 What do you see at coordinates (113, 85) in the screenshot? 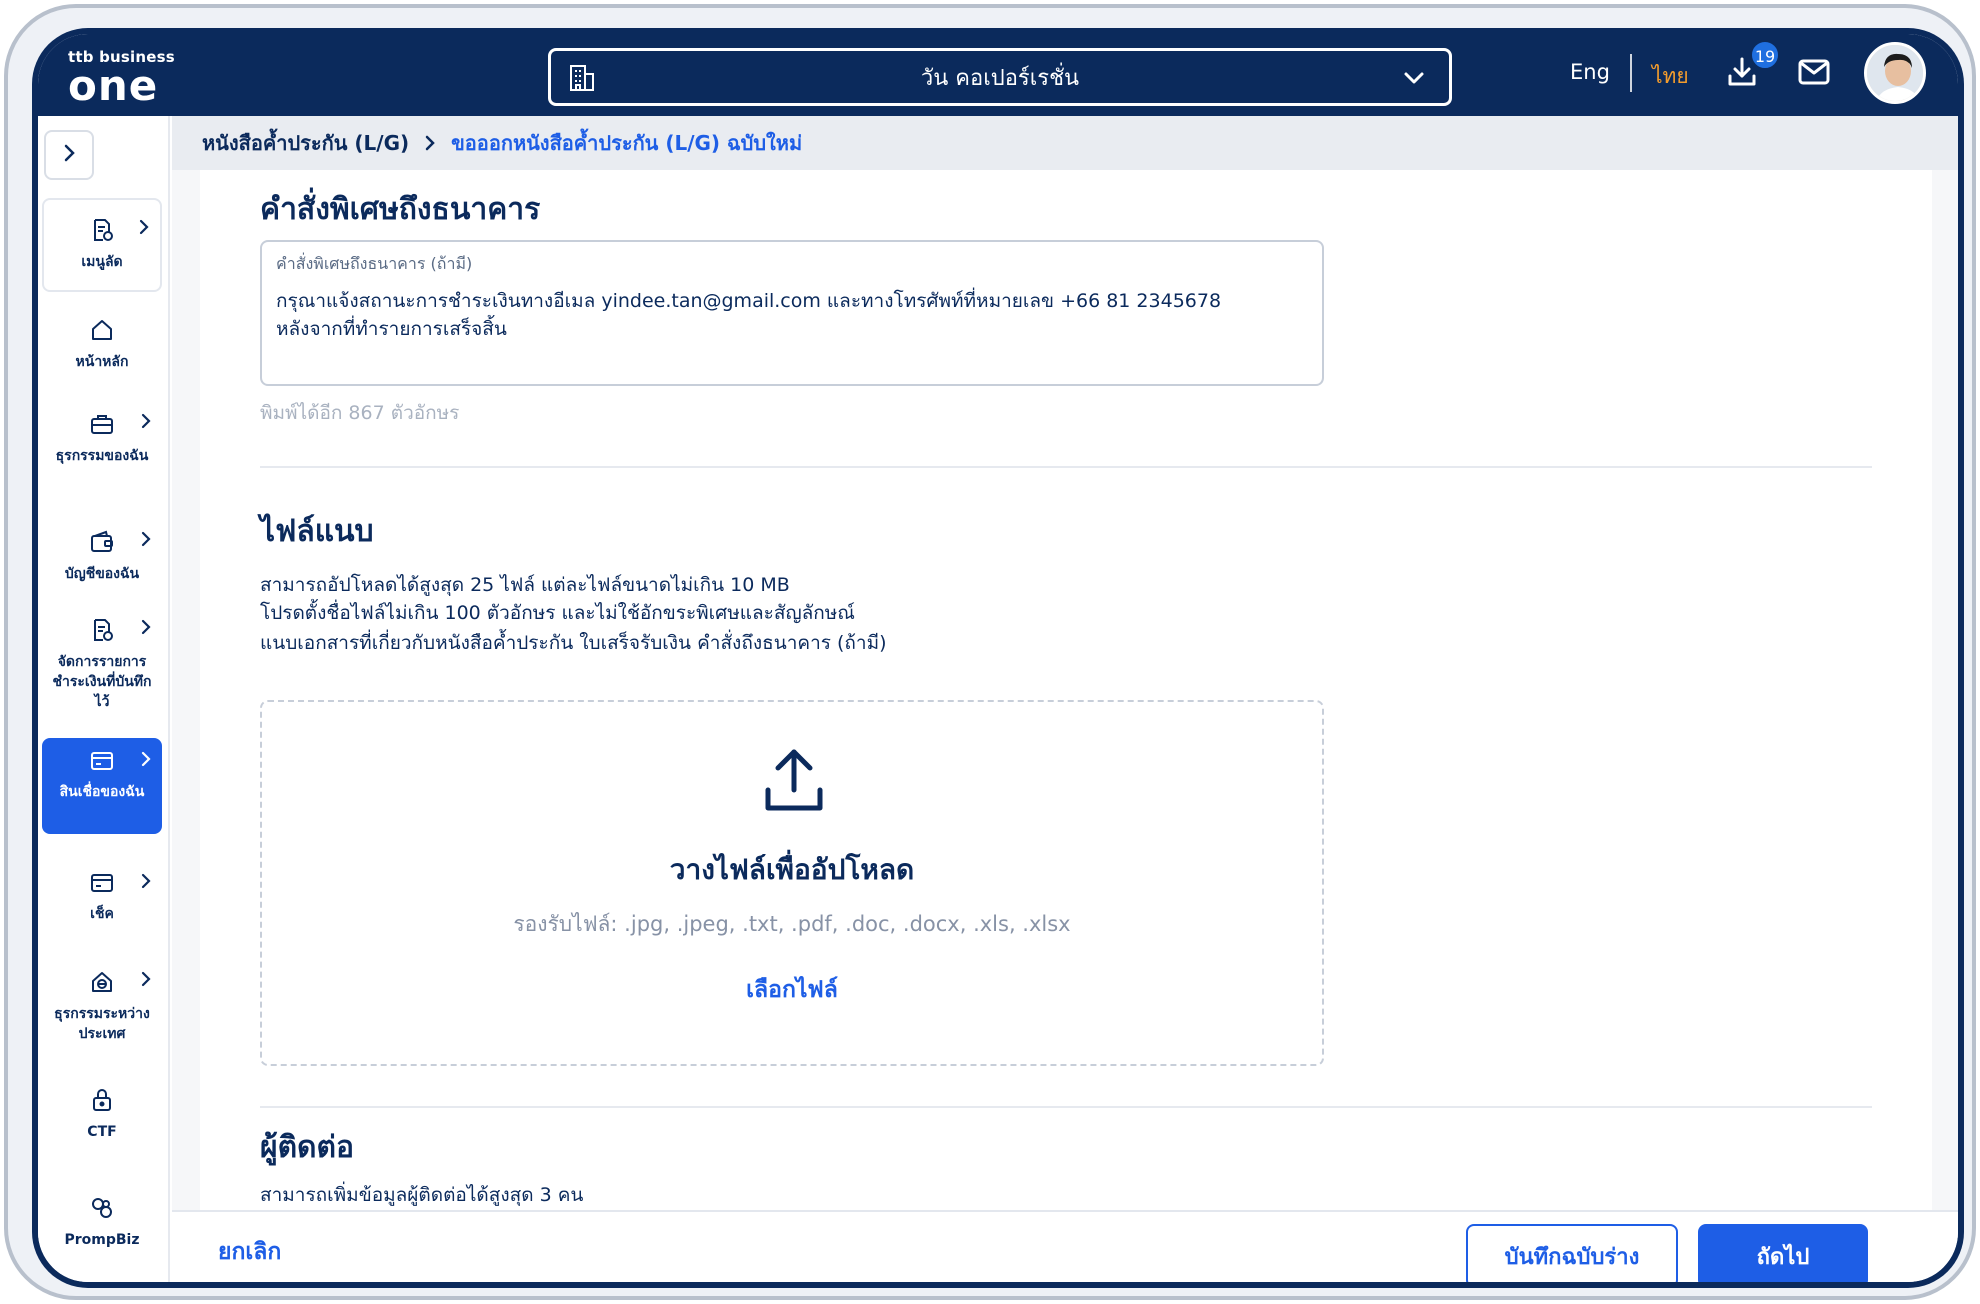
I see `logo-big-text: one` at bounding box center [113, 85].